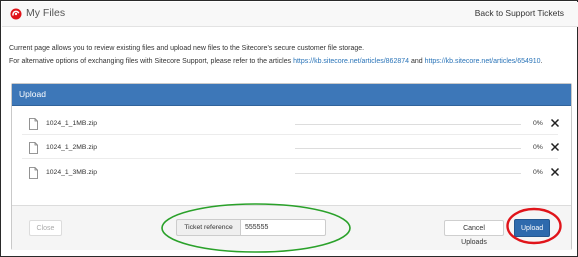 The height and width of the screenshot is (257, 578). Describe the element at coordinates (72, 147) in the screenshot. I see `file-name: 1024_1_2MB.zip` at that location.